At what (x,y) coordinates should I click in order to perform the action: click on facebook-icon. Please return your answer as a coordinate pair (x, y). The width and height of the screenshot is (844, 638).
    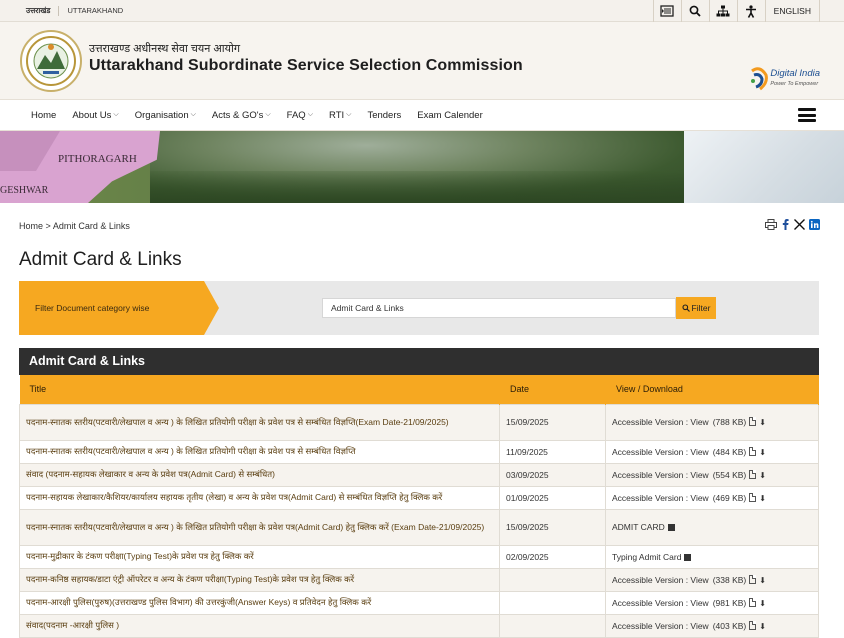
    Looking at the image, I should click on (785, 224).